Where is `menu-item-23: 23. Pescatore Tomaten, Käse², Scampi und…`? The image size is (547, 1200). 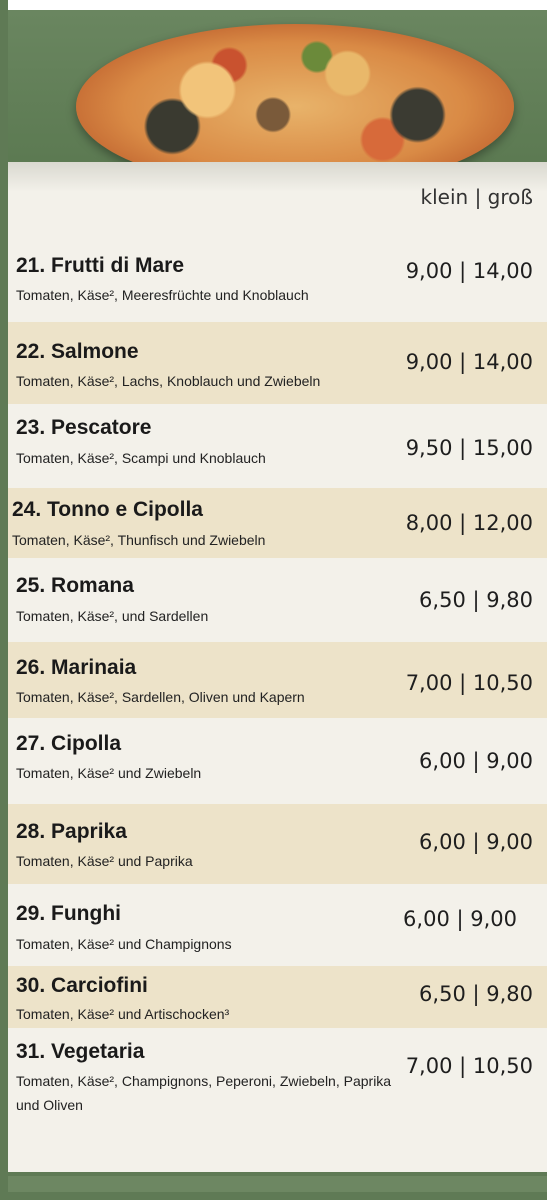 menu-item-23: 23. Pescatore Tomaten, Käse², Scampi und… is located at coordinates (277, 446).